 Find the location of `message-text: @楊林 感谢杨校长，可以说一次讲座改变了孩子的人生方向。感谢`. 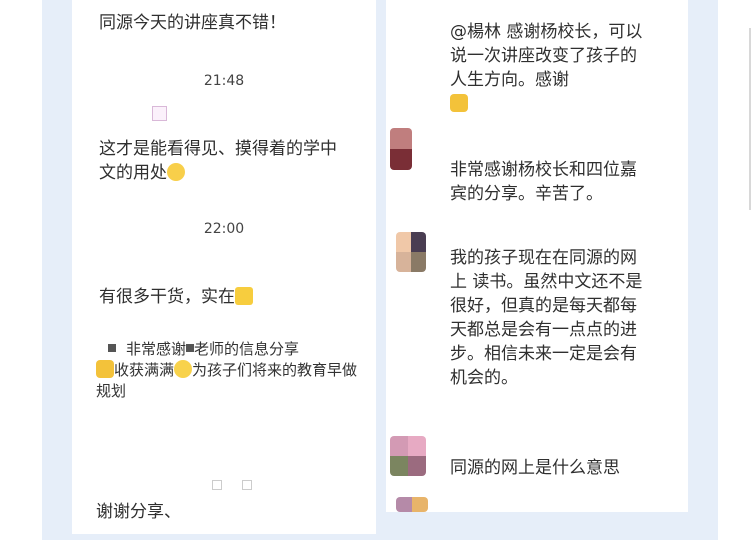

message-text: @楊林 感谢杨校长，可以说一次讲座改变了孩子的人生方向。感谢 is located at coordinates (550, 68).